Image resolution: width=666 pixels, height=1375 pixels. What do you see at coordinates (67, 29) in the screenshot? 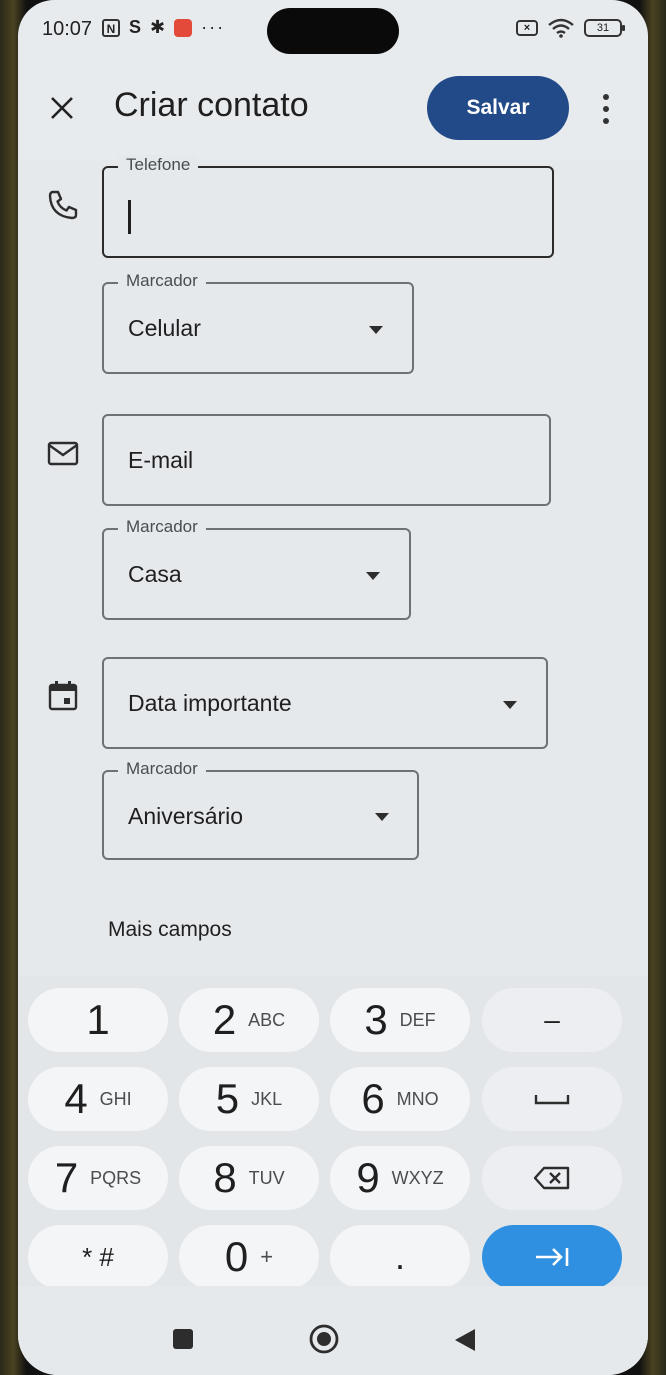
I see `status-time: 10:07` at bounding box center [67, 29].